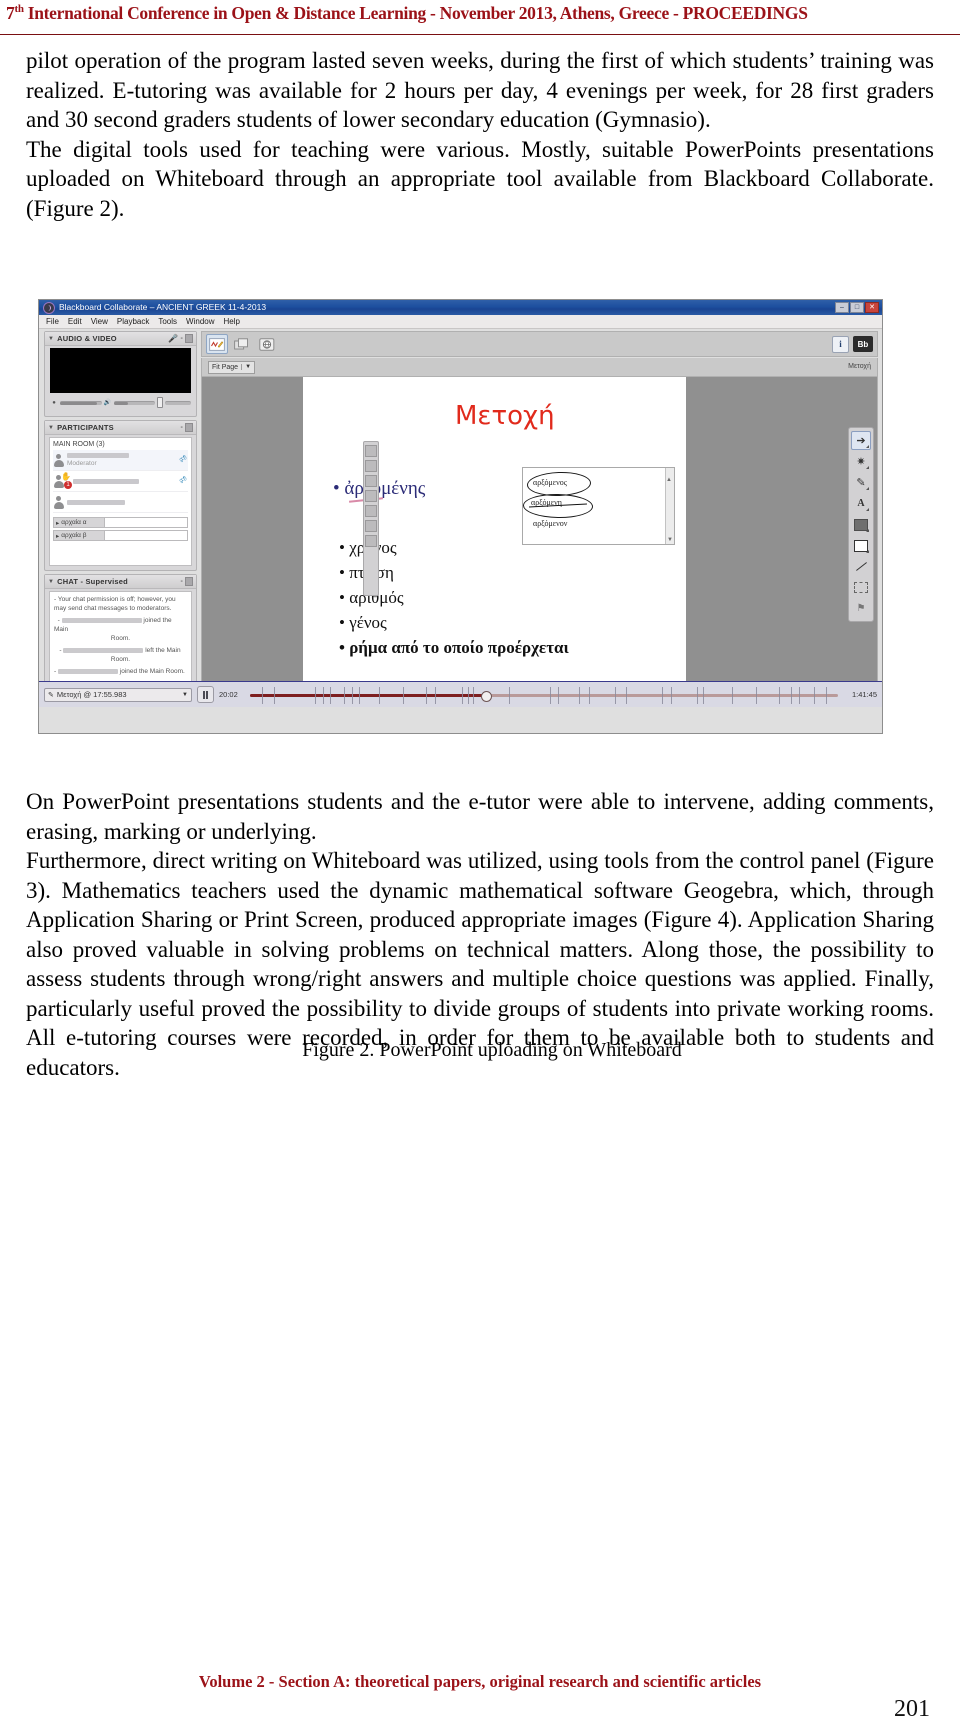  I want to click on elapsed-time: 20:02, so click(228, 694).